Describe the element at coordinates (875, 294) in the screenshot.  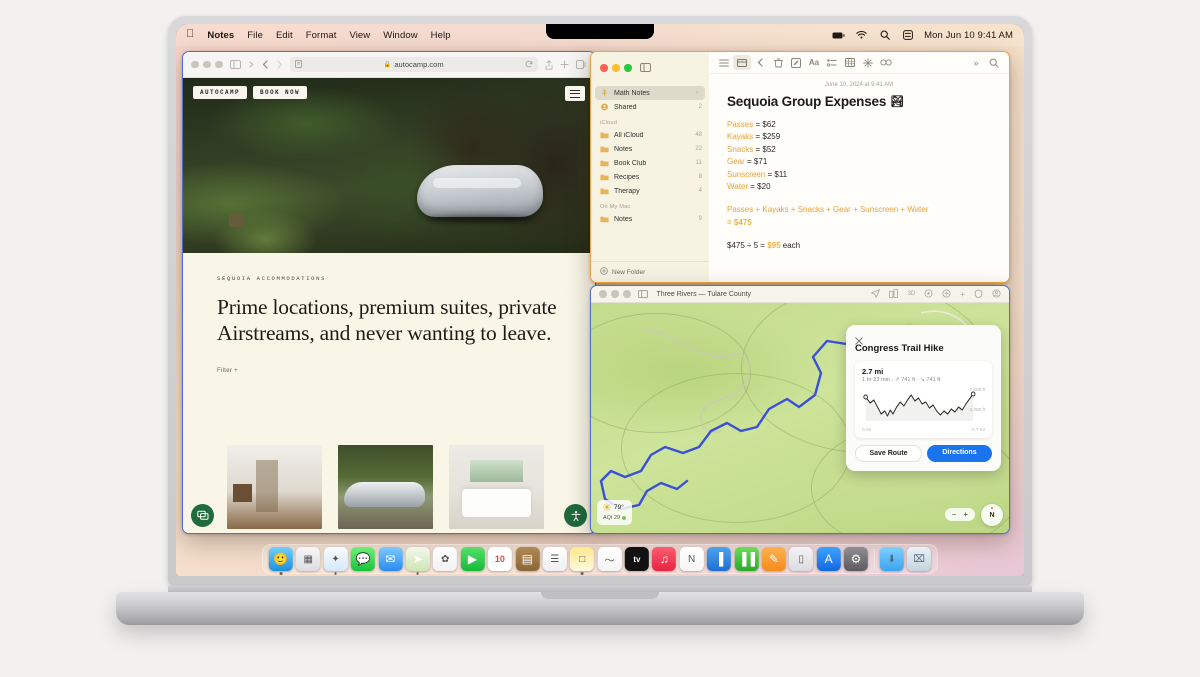
I see `location-icon` at that location.